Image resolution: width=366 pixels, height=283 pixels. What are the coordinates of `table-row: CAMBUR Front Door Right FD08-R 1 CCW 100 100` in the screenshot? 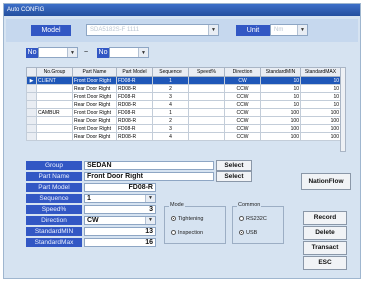 It's located at (183, 112).